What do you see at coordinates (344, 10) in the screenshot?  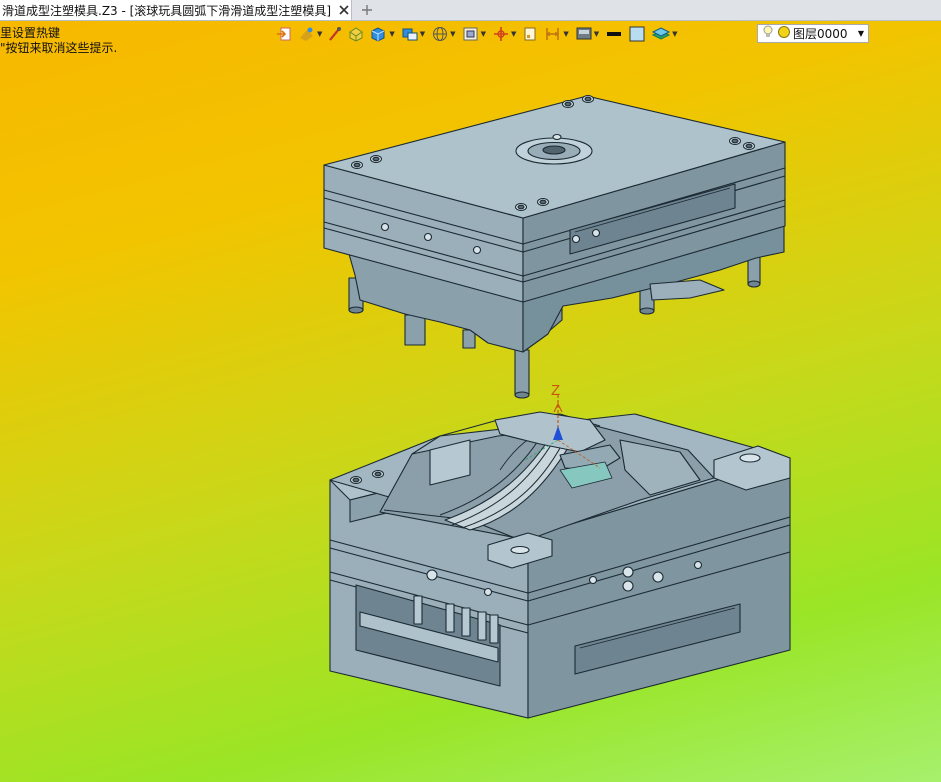 I see `close-icon` at bounding box center [344, 10].